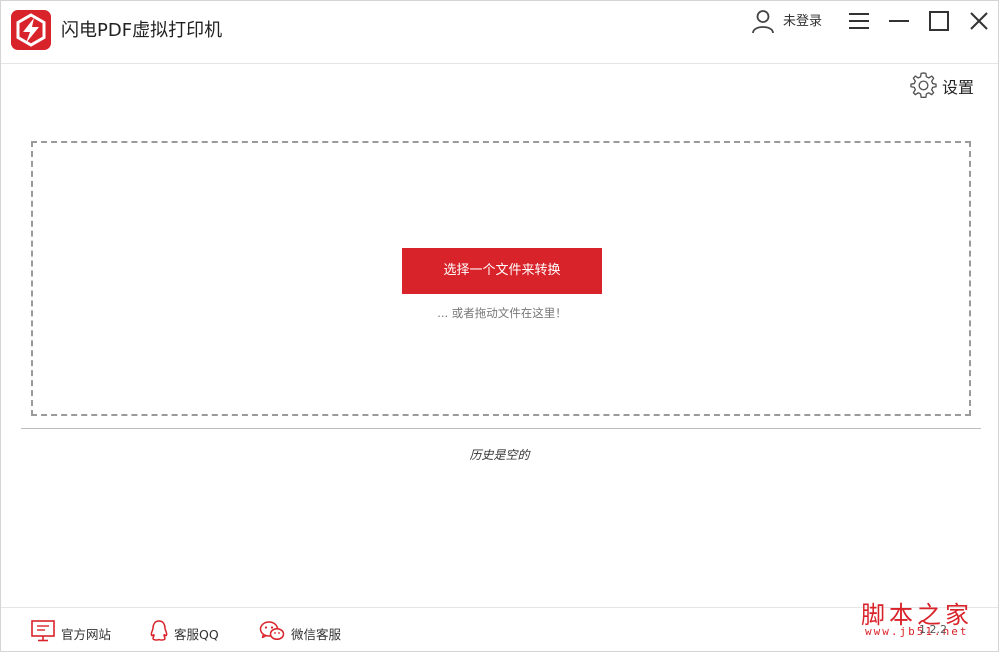 Image resolution: width=999 pixels, height=652 pixels. What do you see at coordinates (31, 30) in the screenshot?
I see `lightning-logo-icon` at bounding box center [31, 30].